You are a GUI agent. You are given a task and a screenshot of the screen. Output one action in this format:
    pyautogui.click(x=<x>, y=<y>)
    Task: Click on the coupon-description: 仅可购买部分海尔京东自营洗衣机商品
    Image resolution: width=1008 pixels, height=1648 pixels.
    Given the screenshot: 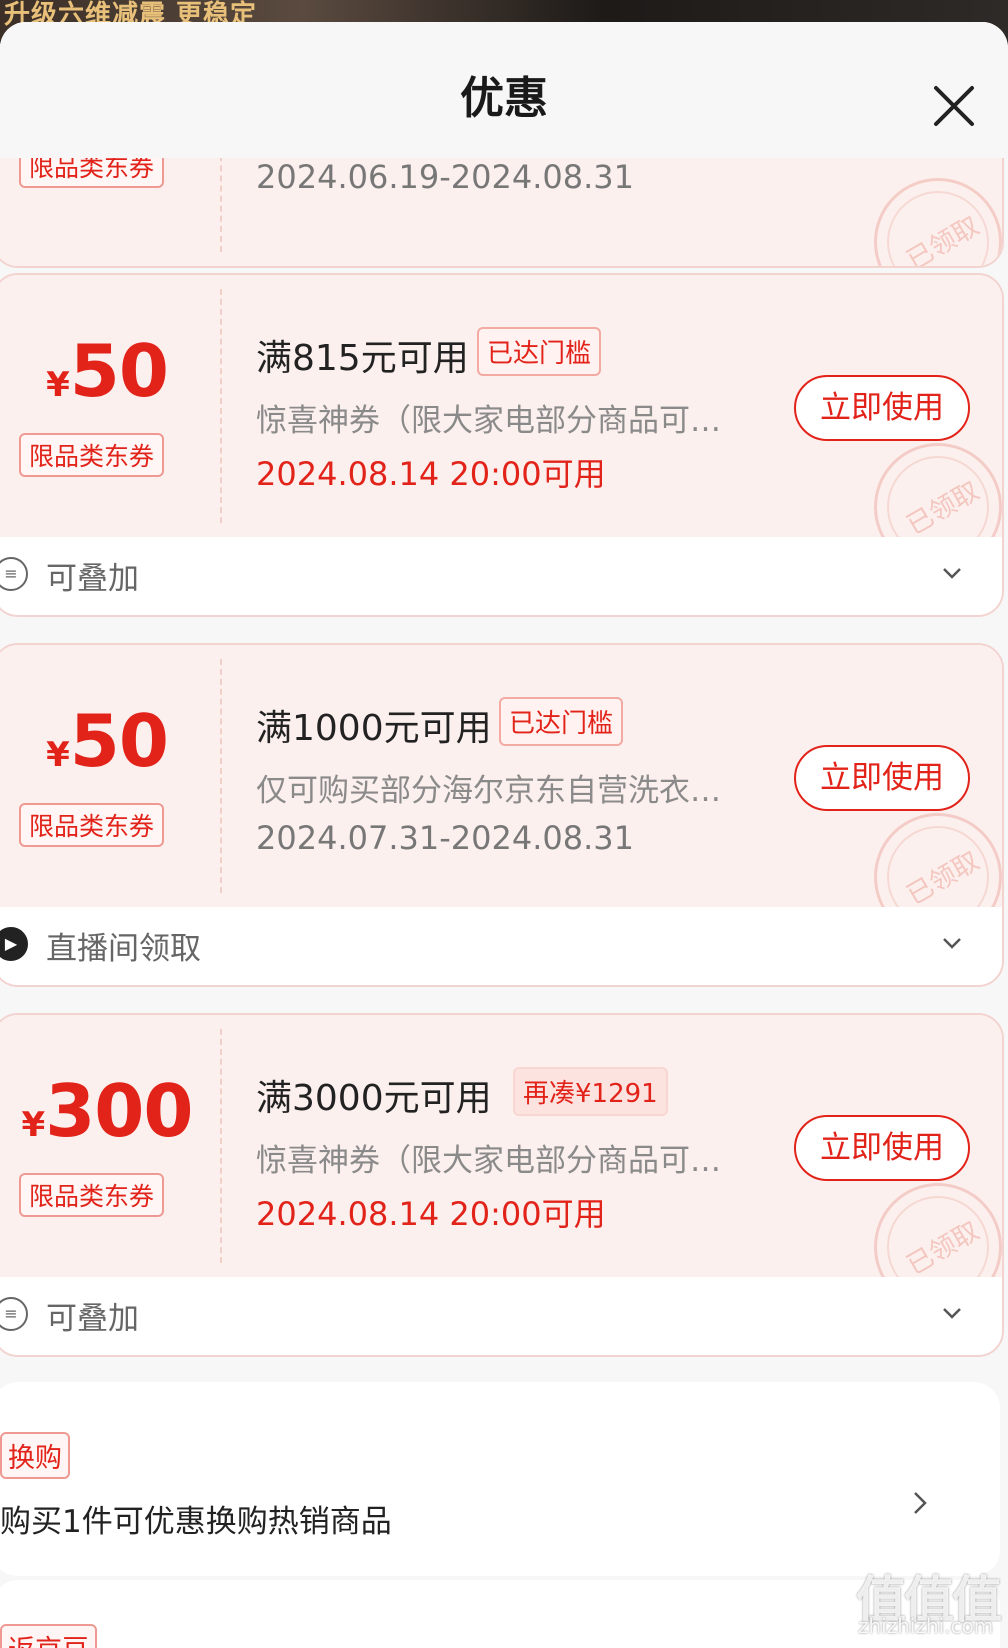 What is the action you would take?
    pyautogui.click(x=501, y=791)
    